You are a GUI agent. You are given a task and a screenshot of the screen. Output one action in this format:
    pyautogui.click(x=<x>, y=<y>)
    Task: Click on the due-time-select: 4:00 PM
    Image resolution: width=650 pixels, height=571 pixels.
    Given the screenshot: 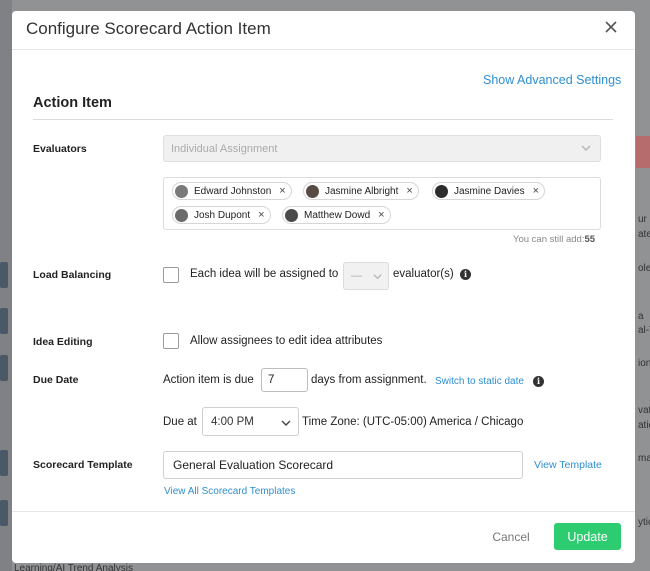 What is the action you would take?
    pyautogui.click(x=250, y=421)
    